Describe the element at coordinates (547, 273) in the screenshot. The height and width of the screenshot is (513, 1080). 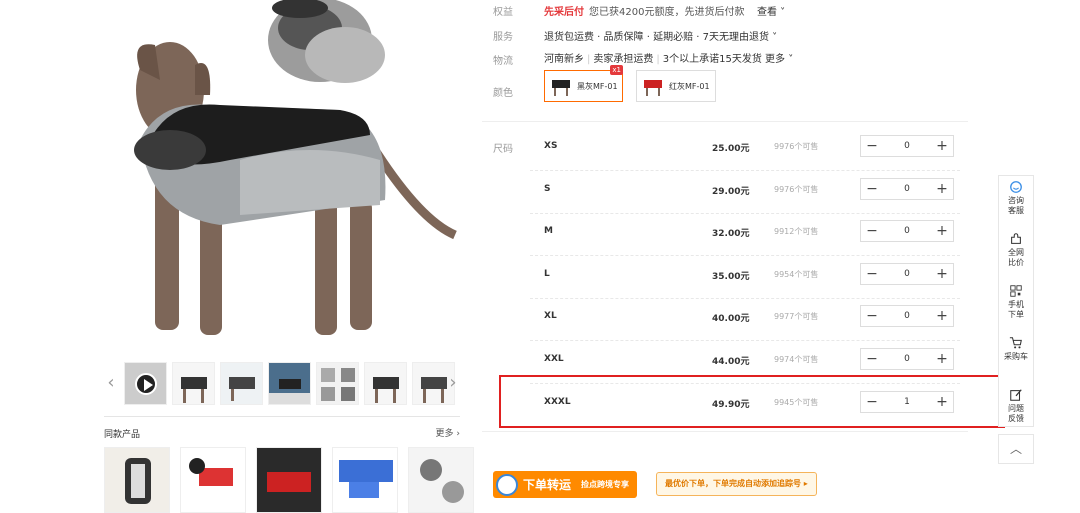
I see `size-name: L` at that location.